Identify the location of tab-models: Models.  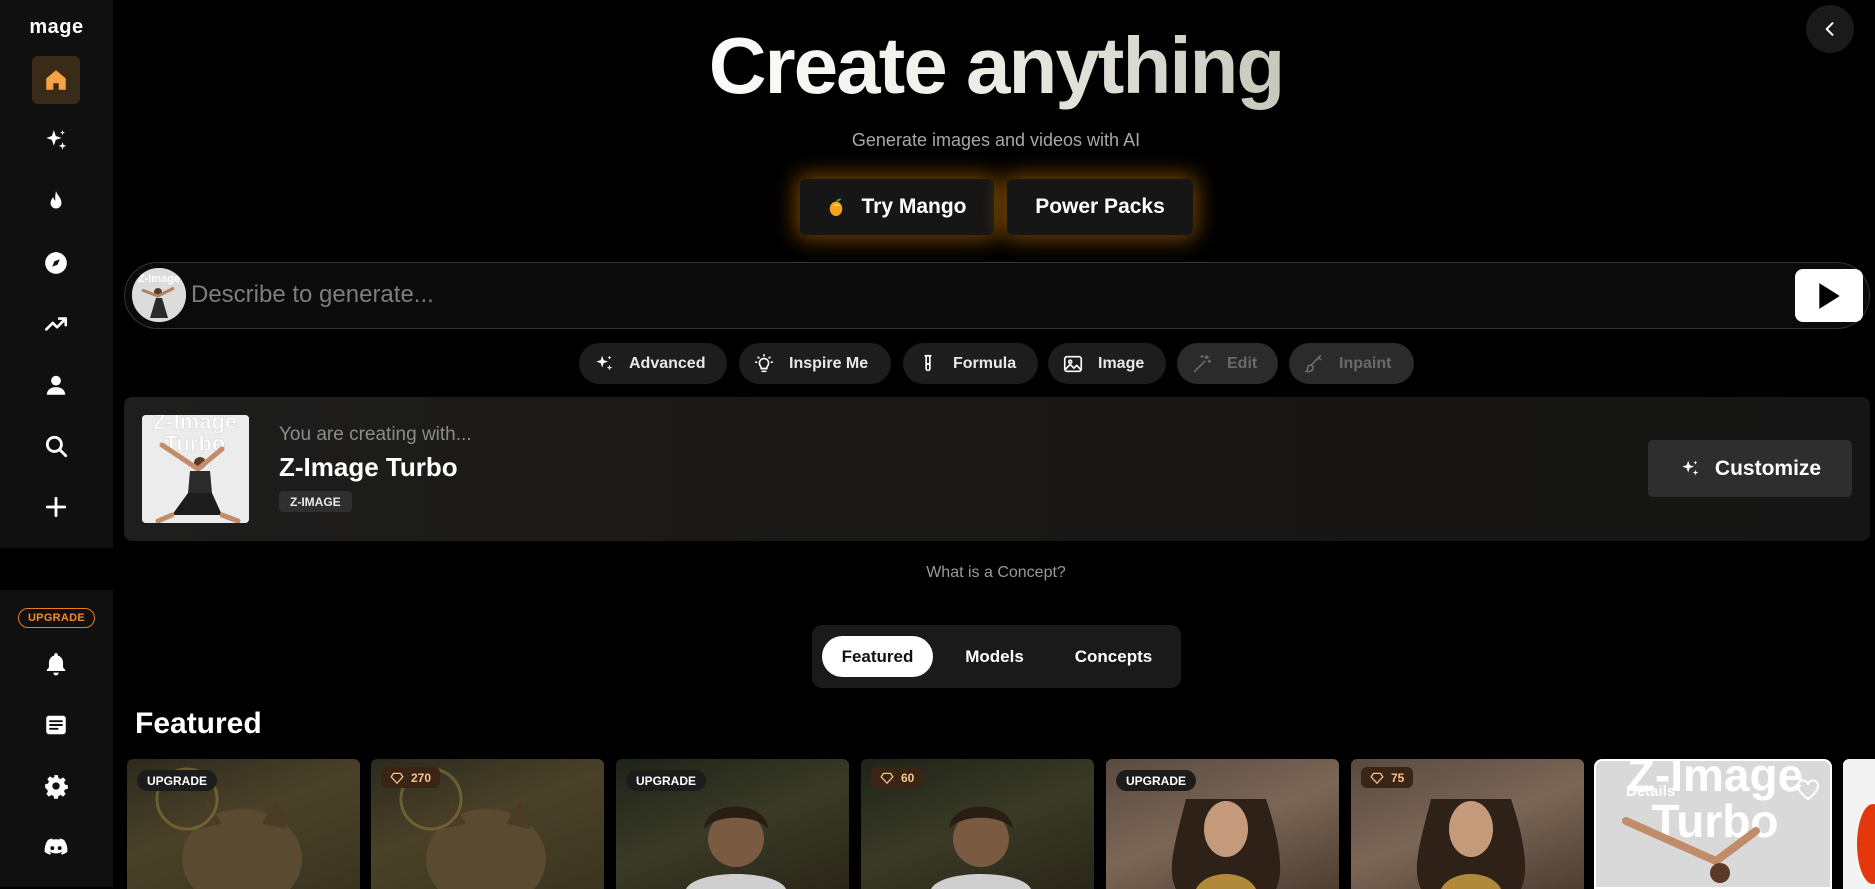
(994, 656).